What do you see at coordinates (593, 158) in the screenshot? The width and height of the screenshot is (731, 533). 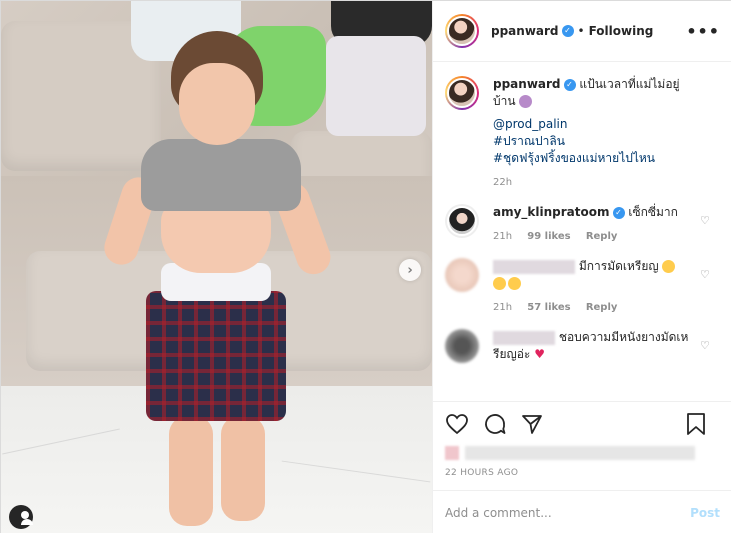 I see `hashtag-link: #ชุดฟรุ้งฟริ้งของแม่หายไปไหน` at bounding box center [593, 158].